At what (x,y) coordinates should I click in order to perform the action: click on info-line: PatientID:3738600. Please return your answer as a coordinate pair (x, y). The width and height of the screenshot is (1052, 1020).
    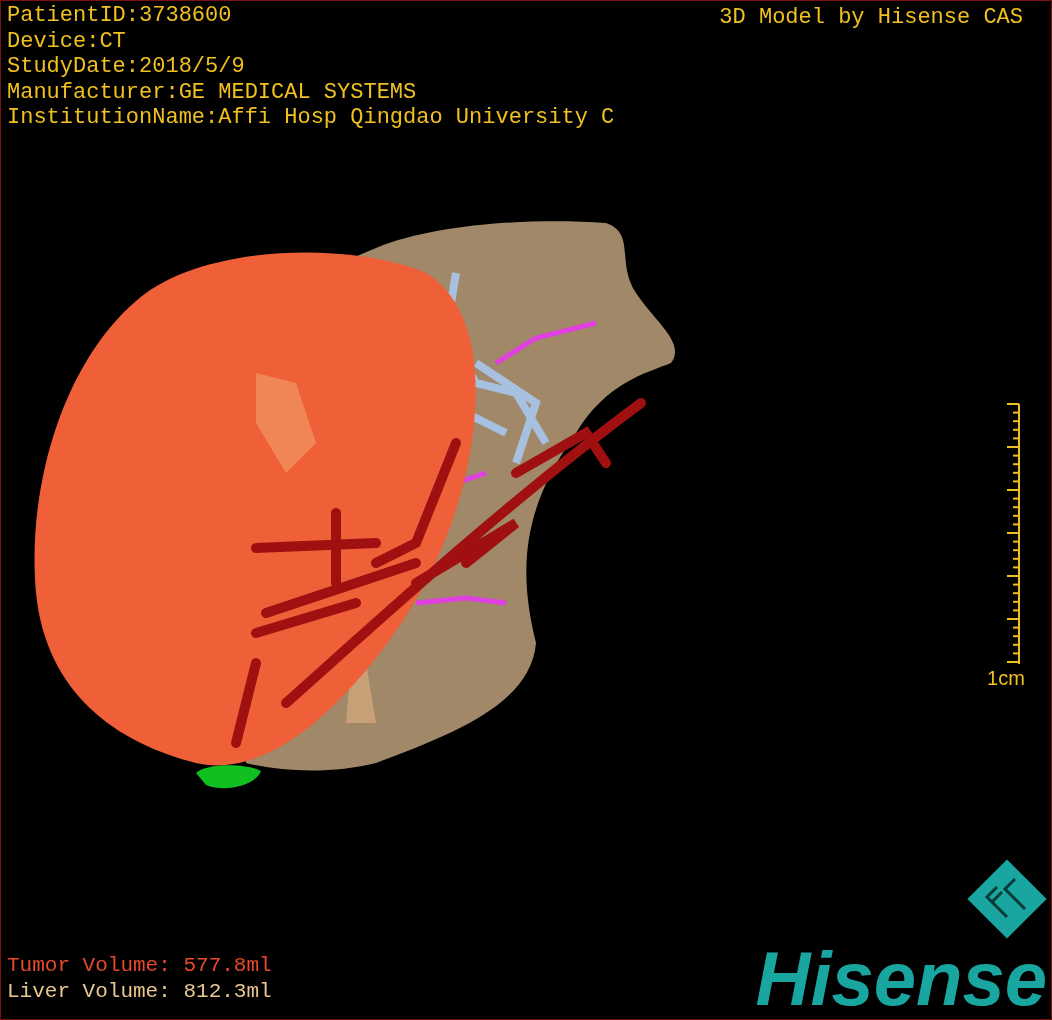
    Looking at the image, I should click on (120, 16).